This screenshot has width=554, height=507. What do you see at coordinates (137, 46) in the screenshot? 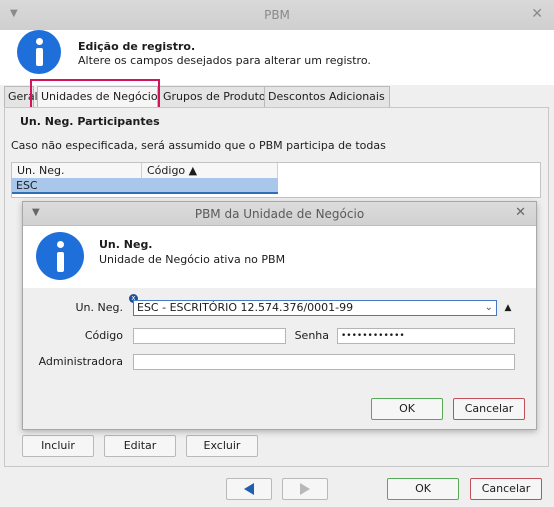
I see `header-title: Edição de registro.` at bounding box center [137, 46].